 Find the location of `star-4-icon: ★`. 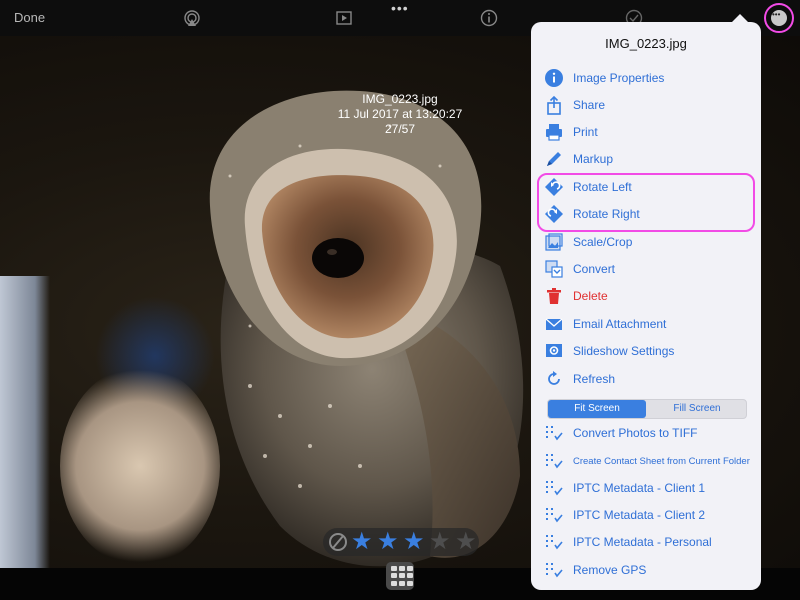

star-4-icon: ★ is located at coordinates (440, 542).